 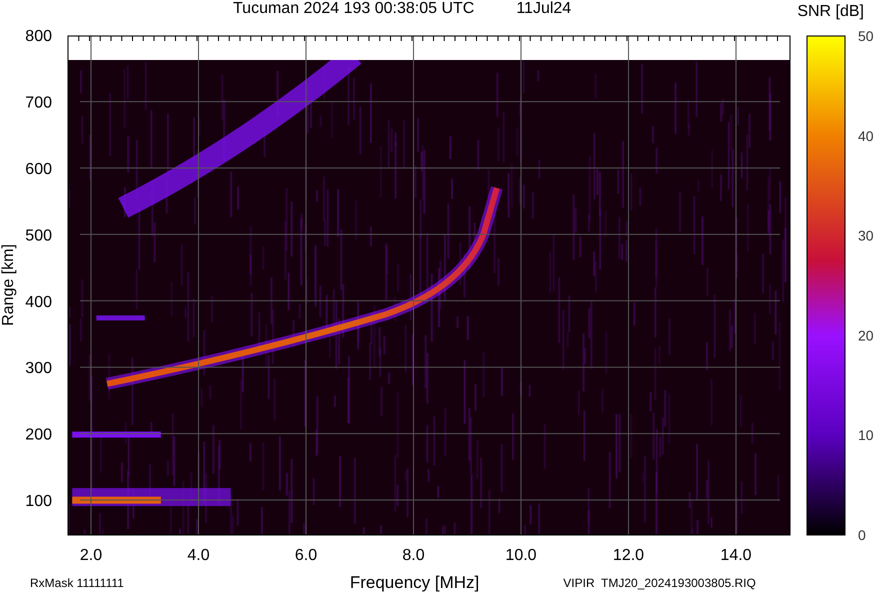 I want to click on x-tick-label: 2.0, so click(x=91, y=555).